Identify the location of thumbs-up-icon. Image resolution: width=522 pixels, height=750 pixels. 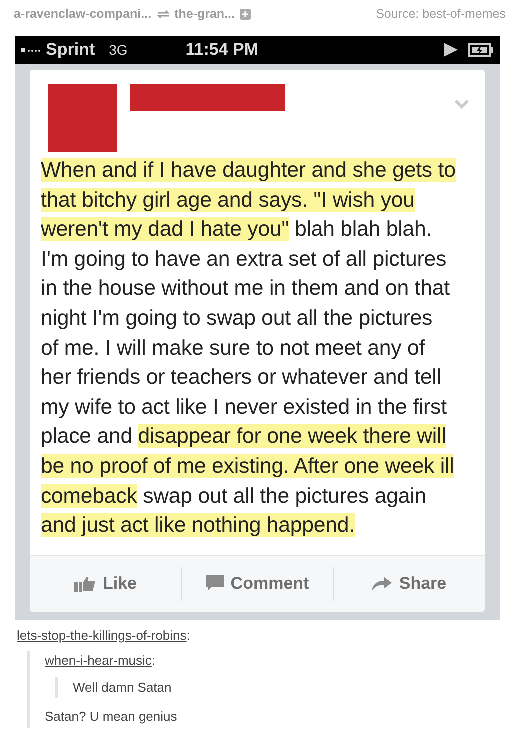
(85, 584).